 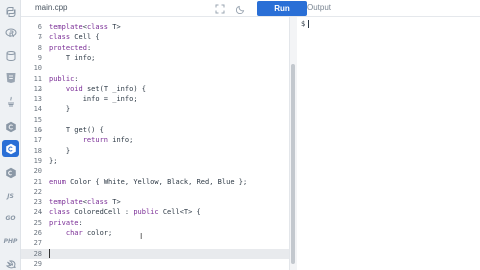 What do you see at coordinates (155, 223) in the screenshot?
I see `code-line: 25 private:` at bounding box center [155, 223].